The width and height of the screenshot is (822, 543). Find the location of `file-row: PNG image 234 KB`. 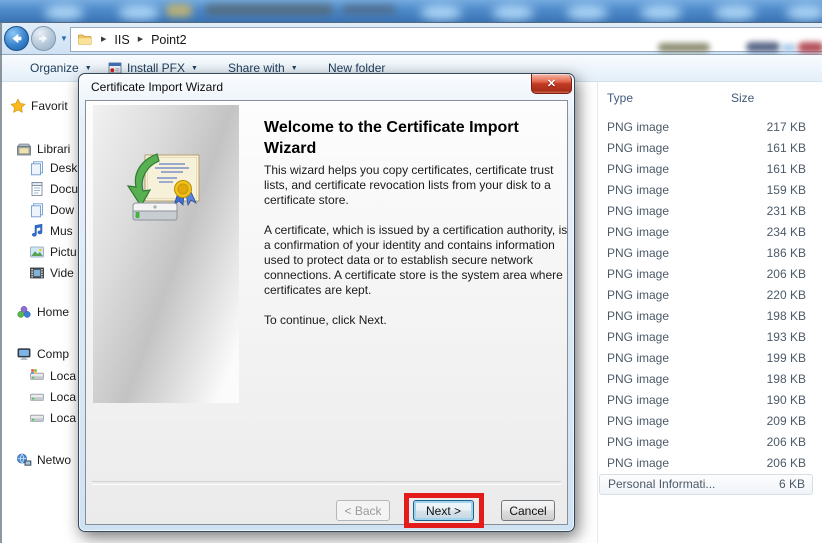

file-row: PNG image 234 KB is located at coordinates (706, 232).